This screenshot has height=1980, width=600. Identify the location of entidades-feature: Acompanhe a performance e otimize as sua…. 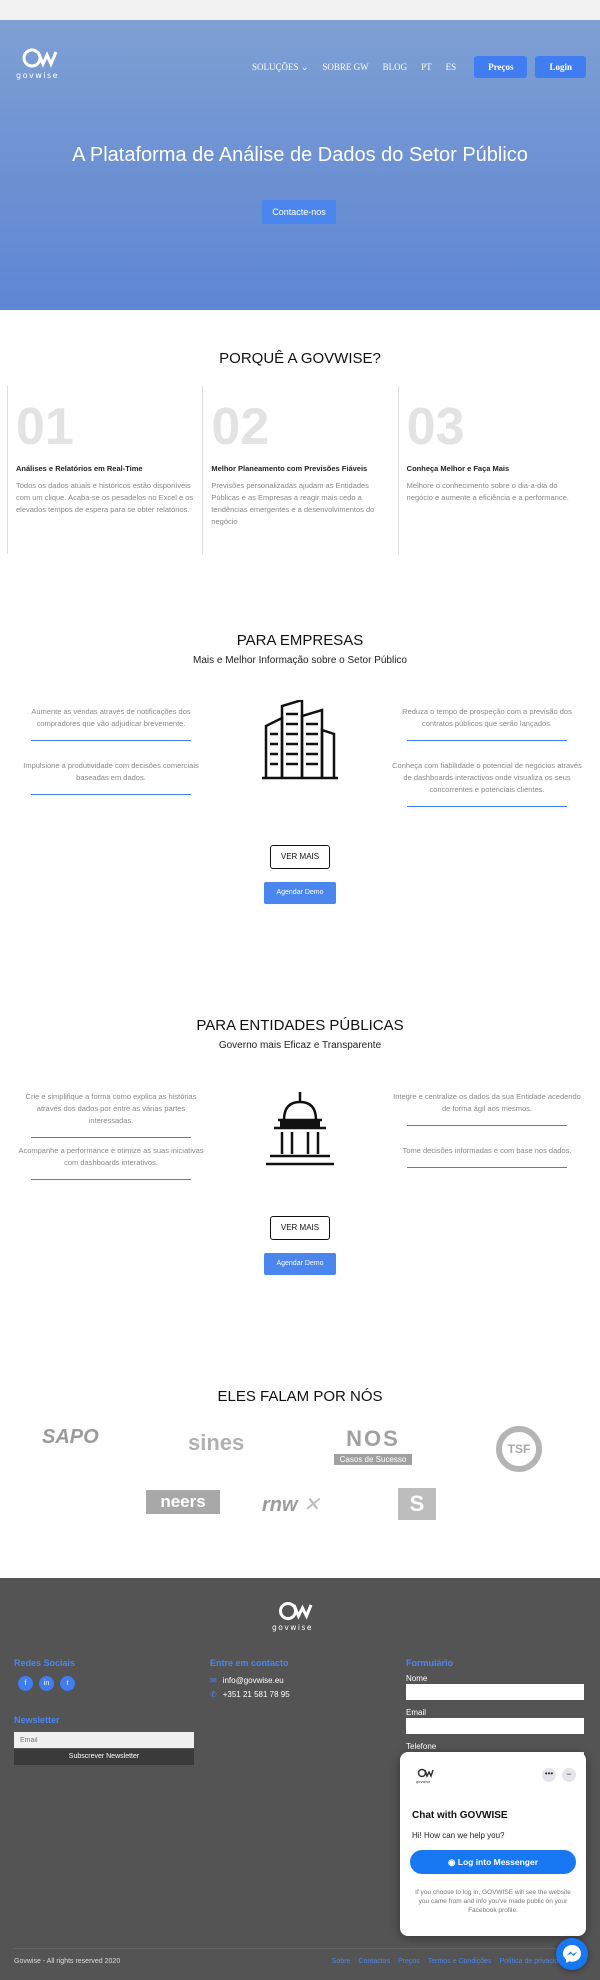
(111, 1162).